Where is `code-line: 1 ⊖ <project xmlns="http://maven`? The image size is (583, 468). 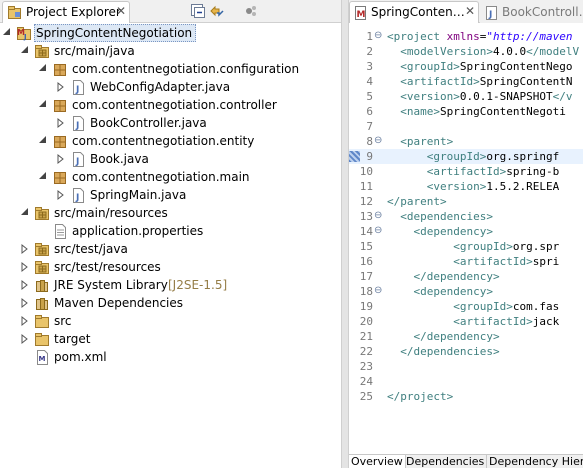 code-line: 1 ⊖ <project xmlns="http://maven is located at coordinates (466, 36).